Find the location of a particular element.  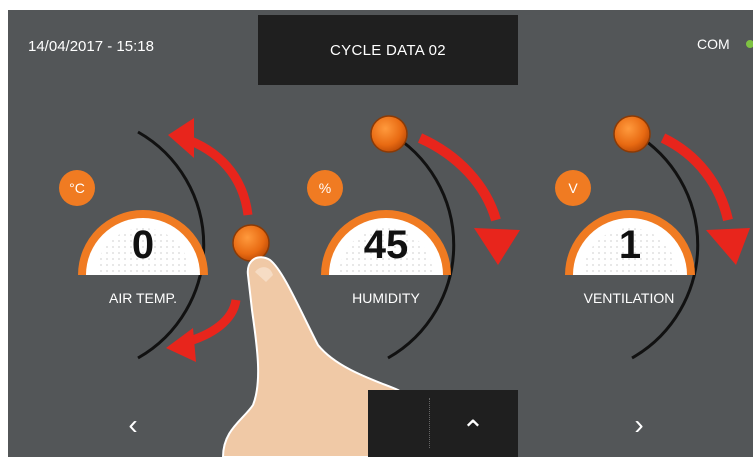

bottom-nav-bar: ‹ ⌃ › is located at coordinates (380, 423).